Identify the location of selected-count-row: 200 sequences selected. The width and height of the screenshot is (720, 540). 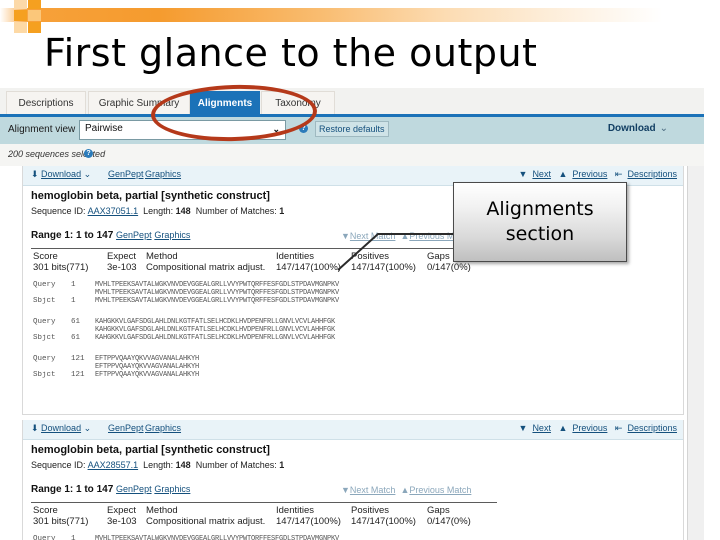
(352, 155).